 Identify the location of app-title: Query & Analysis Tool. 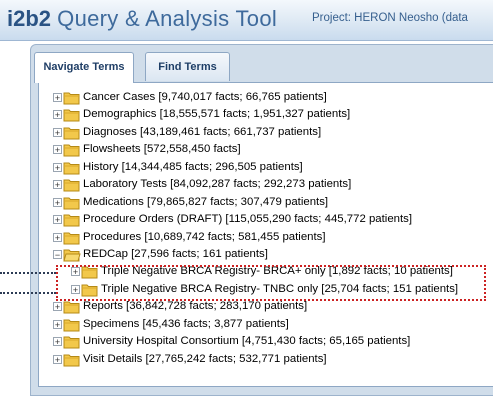
(167, 18).